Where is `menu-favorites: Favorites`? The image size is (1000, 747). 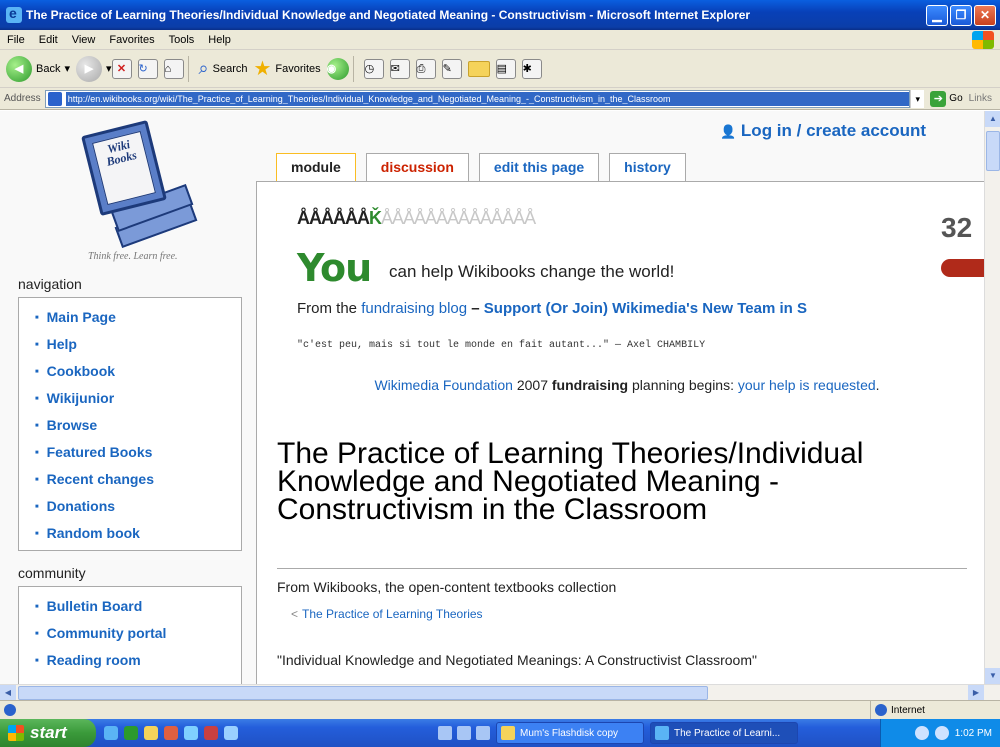
menu-favorites: Favorites is located at coordinates (131, 40).